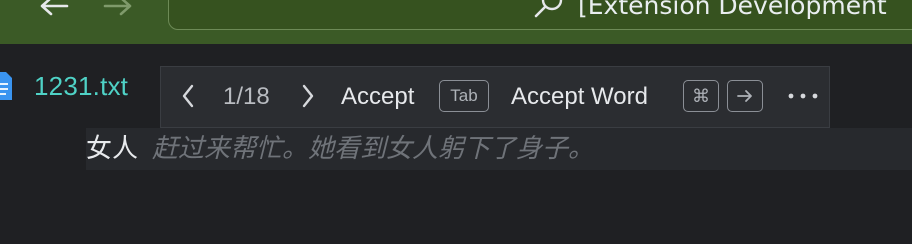  I want to click on arrow-right-key-icon, so click(744, 96).